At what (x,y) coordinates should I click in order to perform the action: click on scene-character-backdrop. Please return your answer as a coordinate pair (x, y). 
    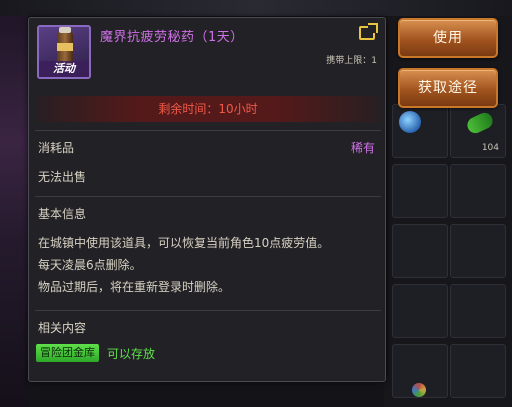
    Looking at the image, I should click on (14, 203).